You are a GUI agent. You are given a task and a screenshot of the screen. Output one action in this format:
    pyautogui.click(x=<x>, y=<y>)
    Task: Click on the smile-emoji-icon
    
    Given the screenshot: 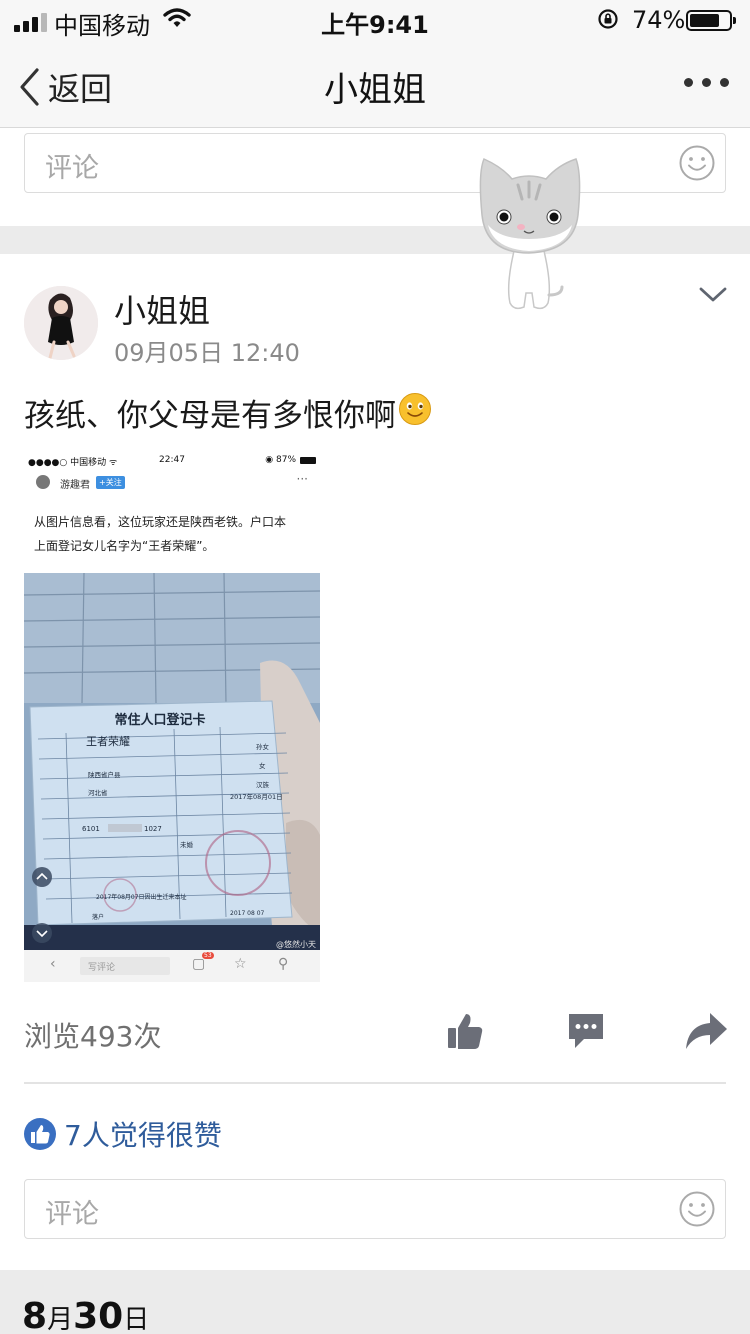 What is the action you would take?
    pyautogui.click(x=415, y=413)
    